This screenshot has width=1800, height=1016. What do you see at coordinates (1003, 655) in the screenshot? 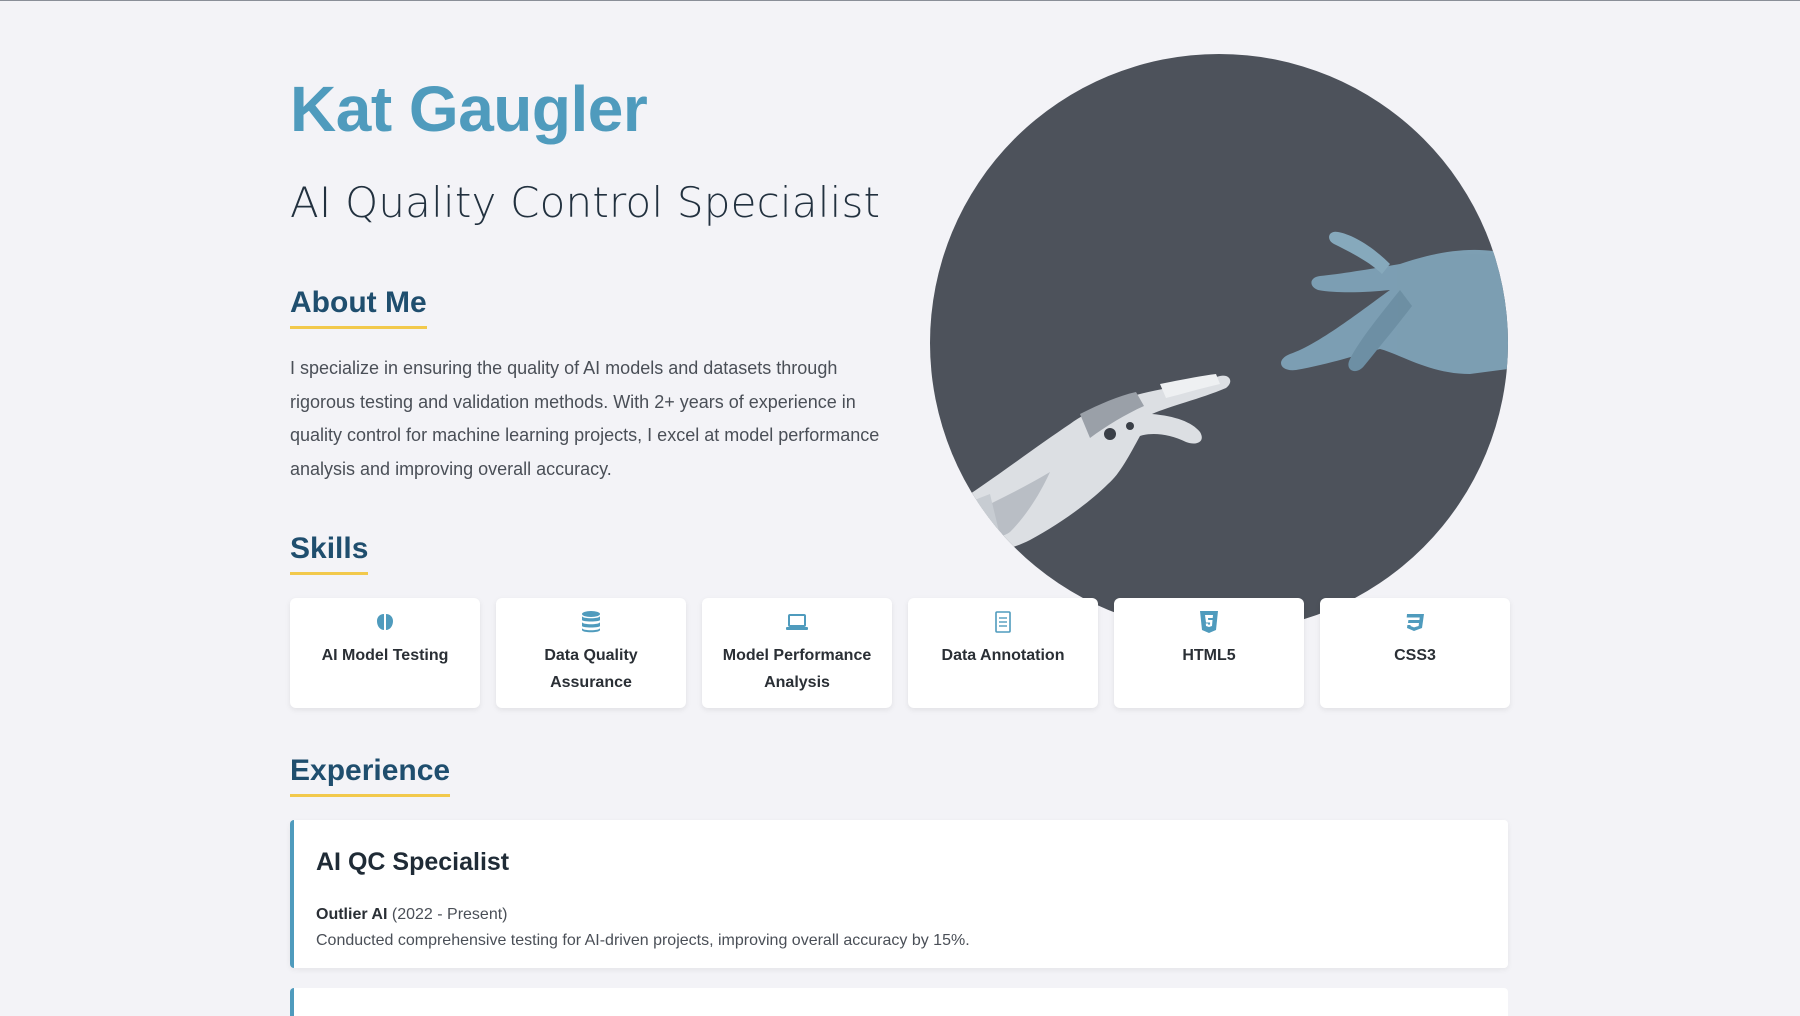
I see `skill-label: Data Annotation` at bounding box center [1003, 655].